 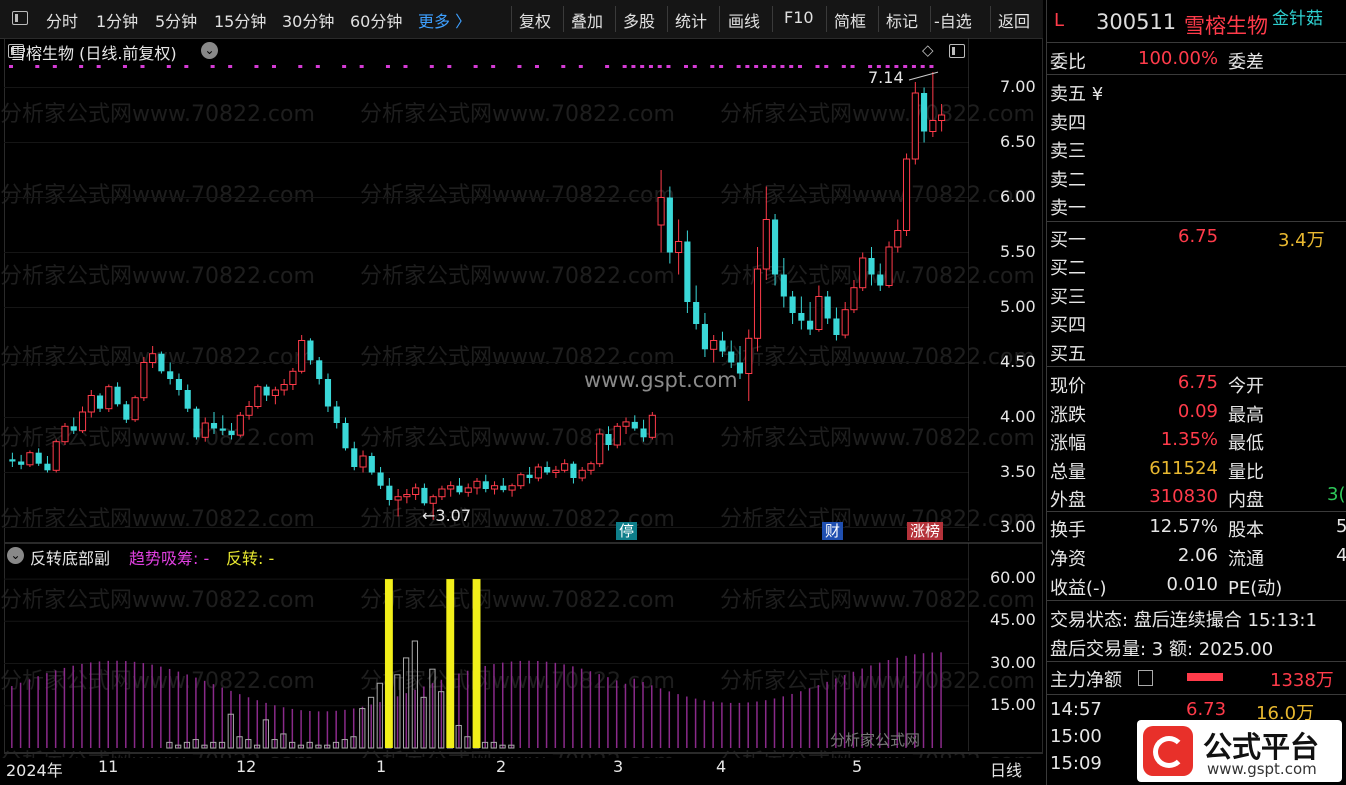 What do you see at coordinates (117, 20) in the screenshot?
I see `toolbar-1min: 1分钟` at bounding box center [117, 20].